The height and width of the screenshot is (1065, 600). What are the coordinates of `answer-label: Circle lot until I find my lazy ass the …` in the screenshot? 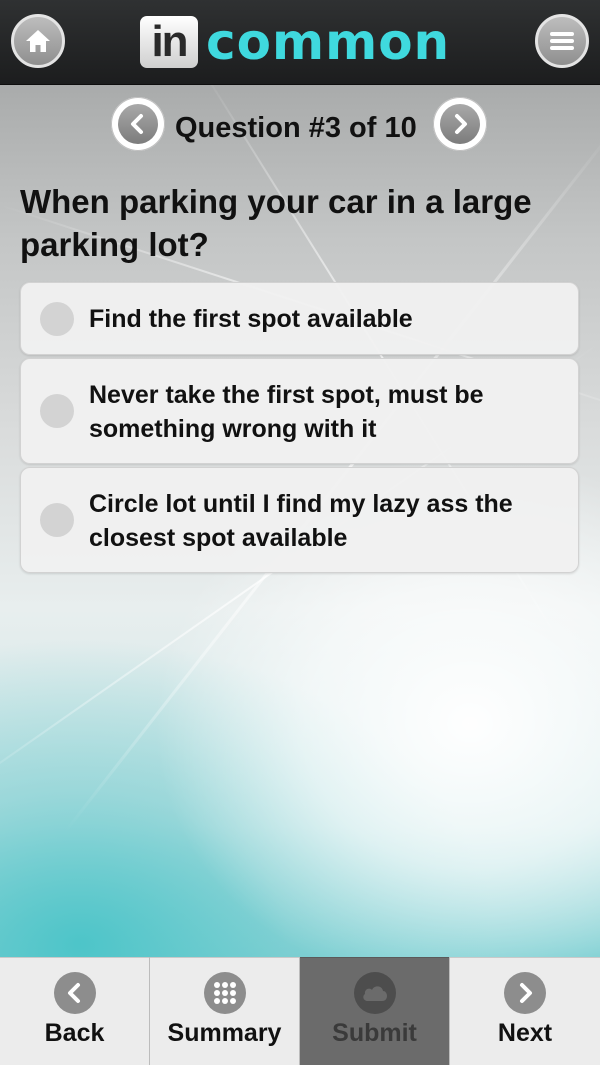 It's located at (301, 521).